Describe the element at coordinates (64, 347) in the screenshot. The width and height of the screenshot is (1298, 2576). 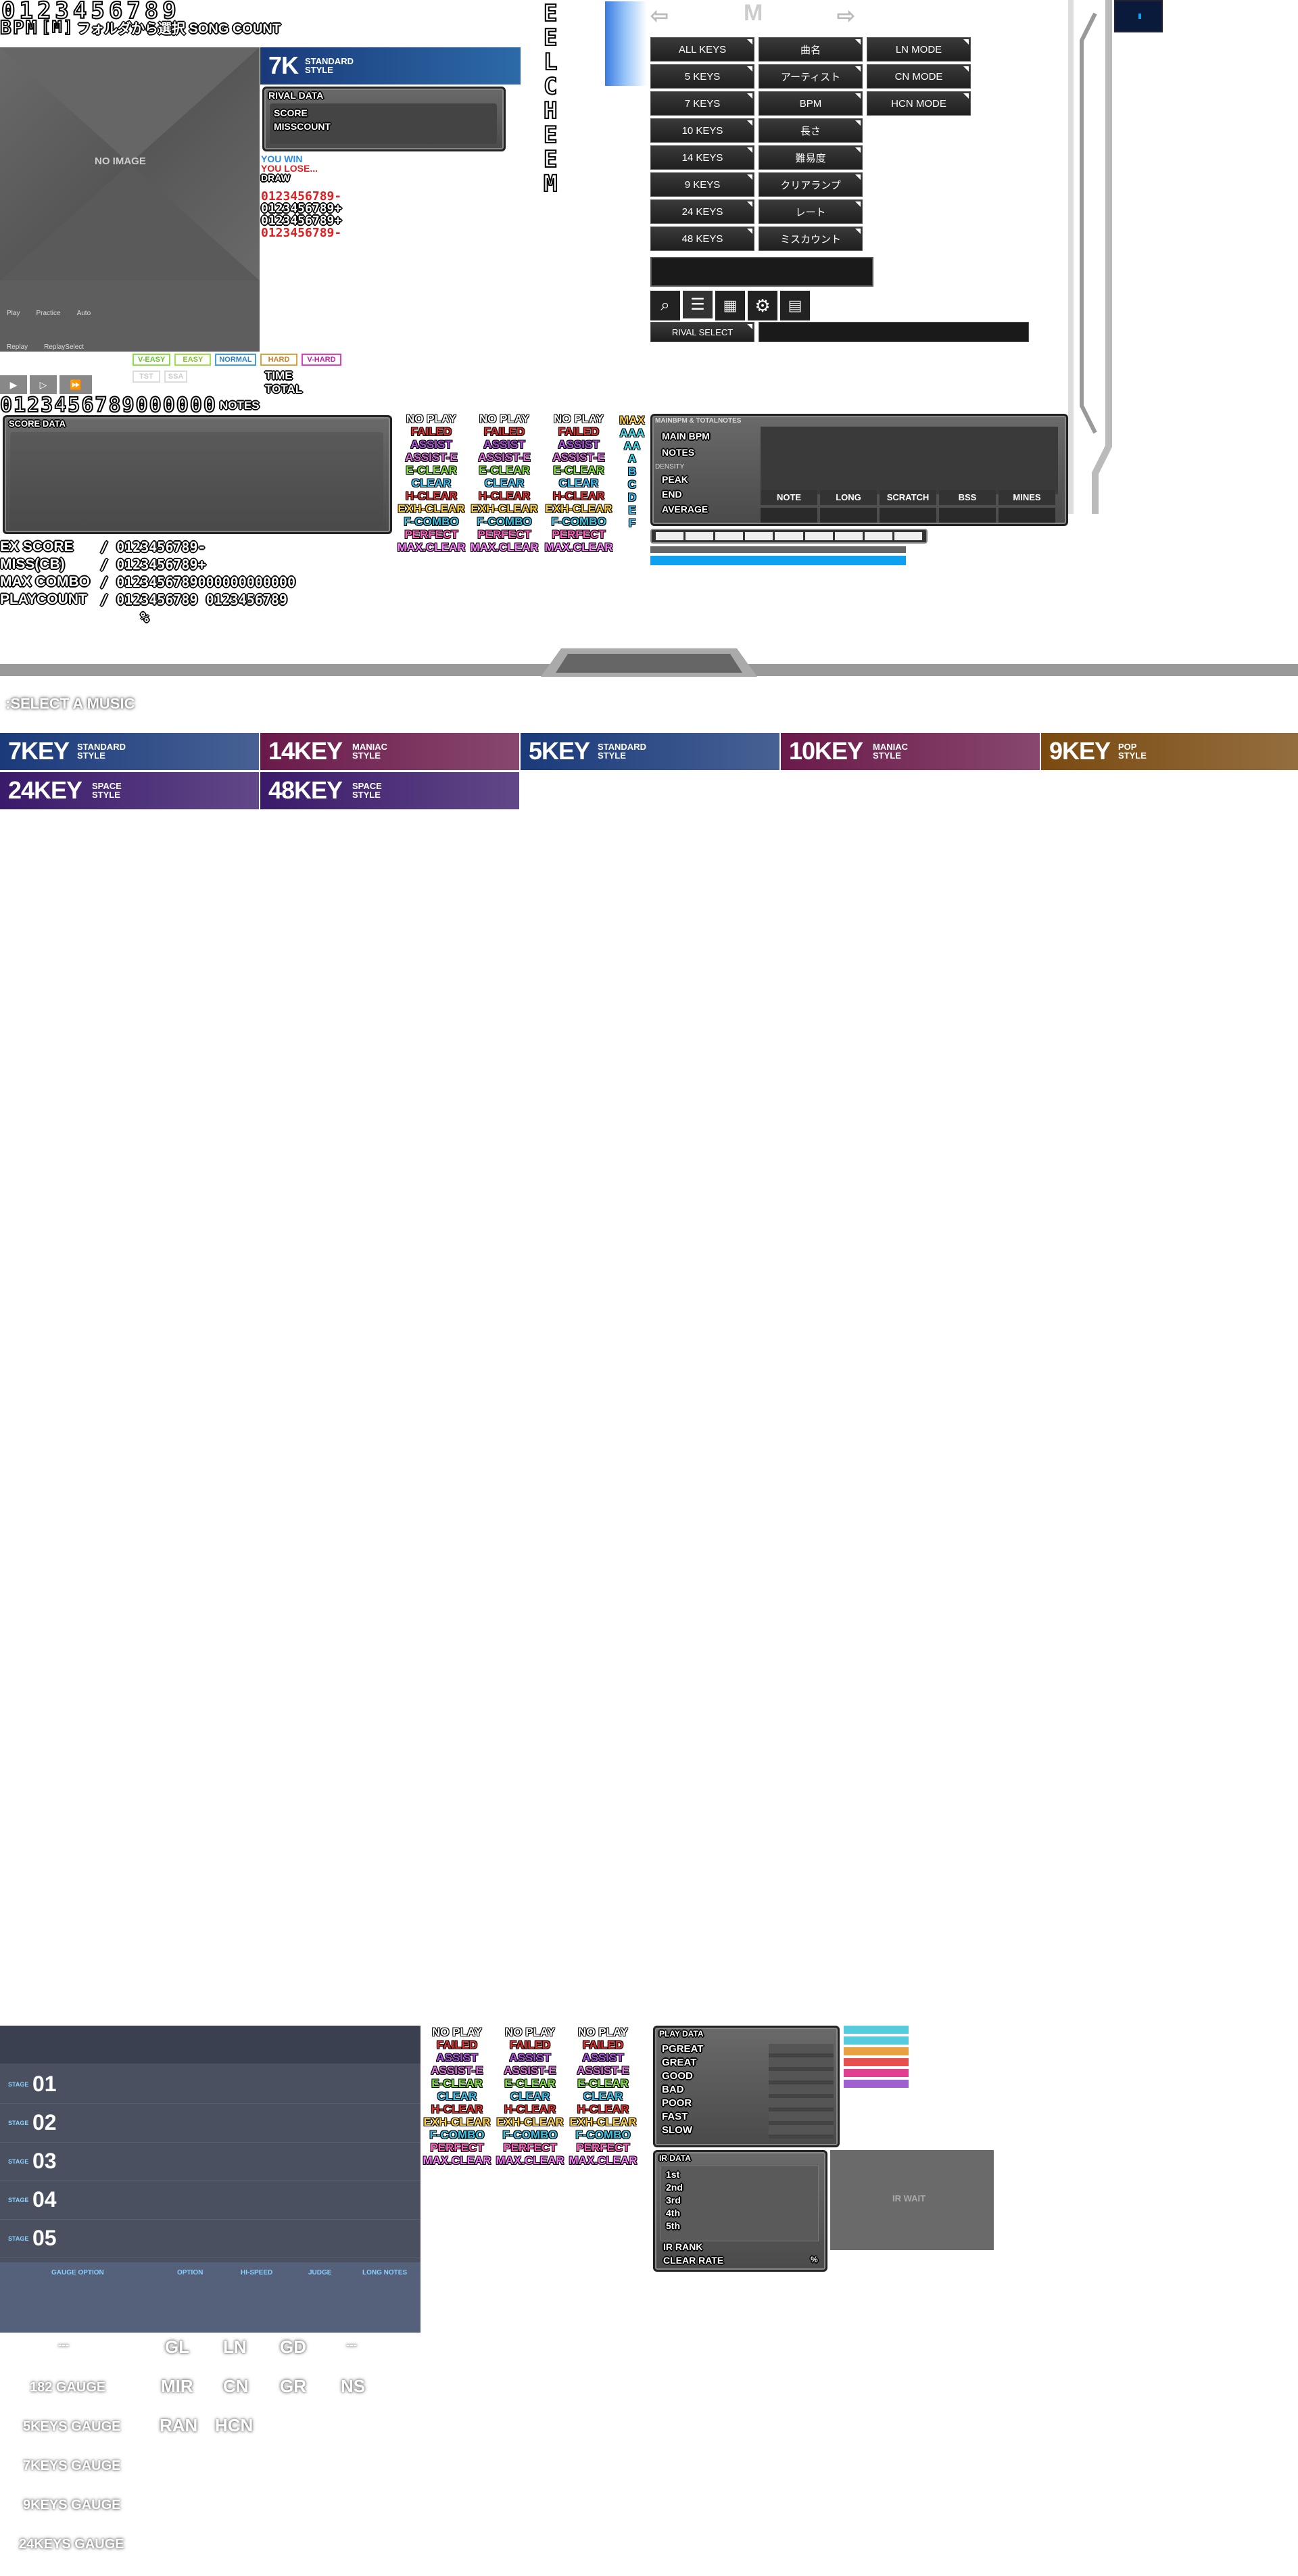
I see `replay-select-hint: ReplaySelect` at that location.